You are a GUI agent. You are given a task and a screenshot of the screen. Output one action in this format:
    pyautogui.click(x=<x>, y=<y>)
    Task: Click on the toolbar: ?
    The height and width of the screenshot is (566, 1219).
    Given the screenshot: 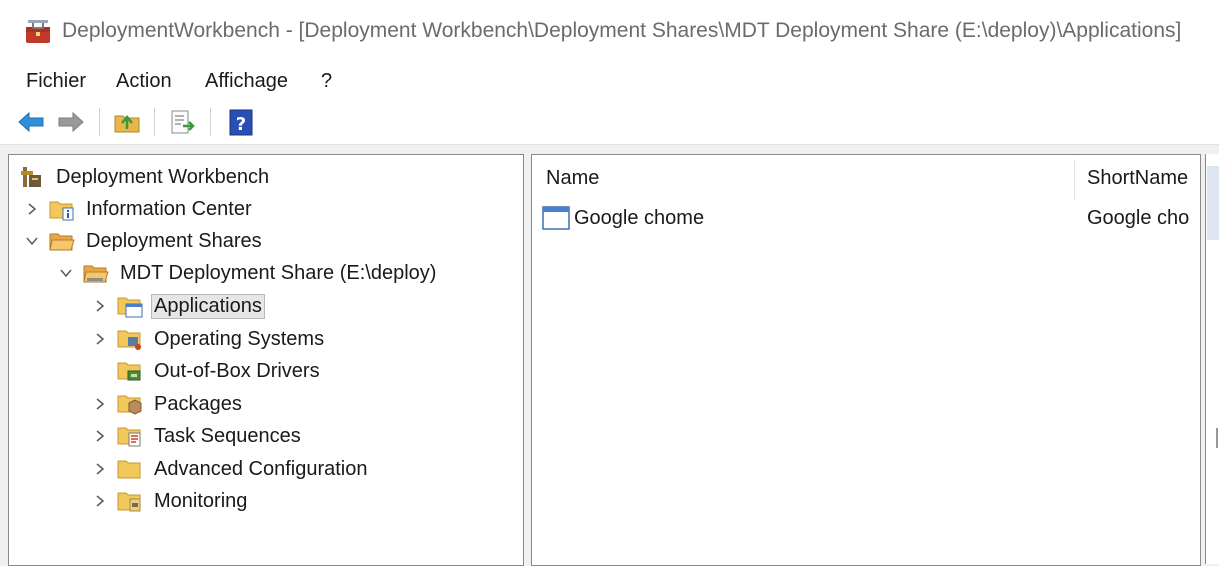 What is the action you would take?
    pyautogui.click(x=609, y=122)
    